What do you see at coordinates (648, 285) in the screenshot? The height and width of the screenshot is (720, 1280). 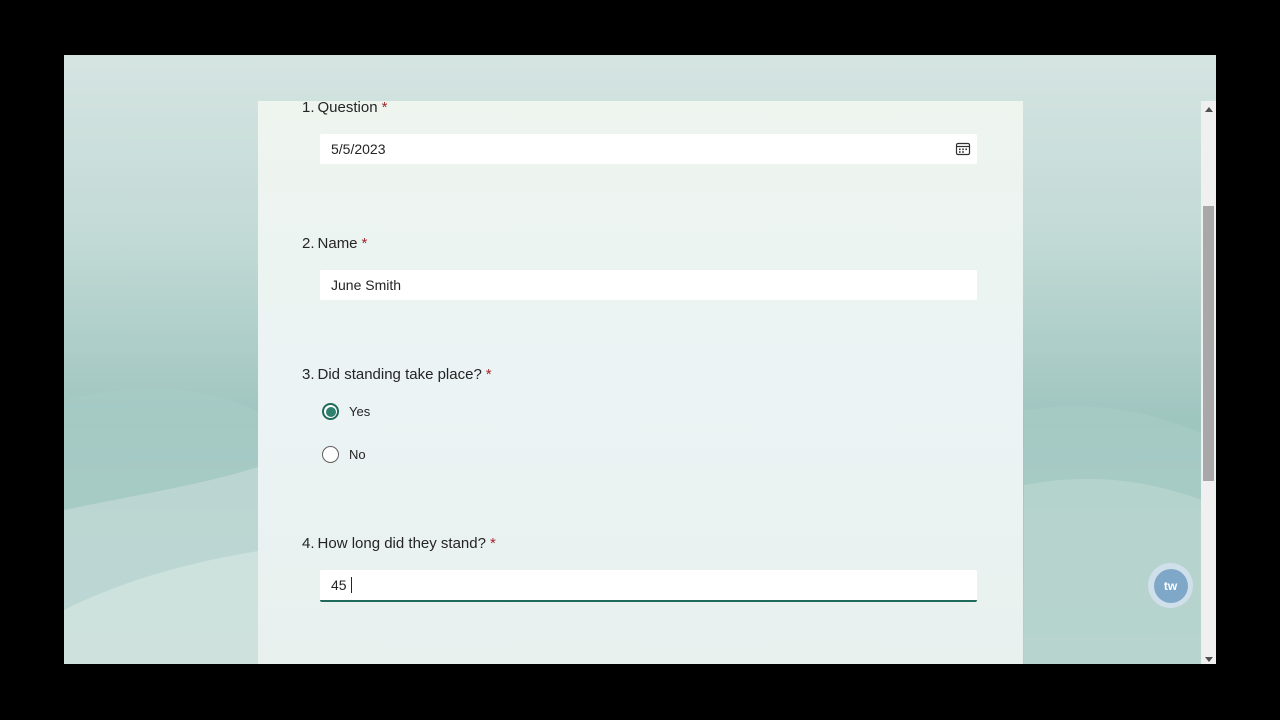 I see `name-input: June Smith` at bounding box center [648, 285].